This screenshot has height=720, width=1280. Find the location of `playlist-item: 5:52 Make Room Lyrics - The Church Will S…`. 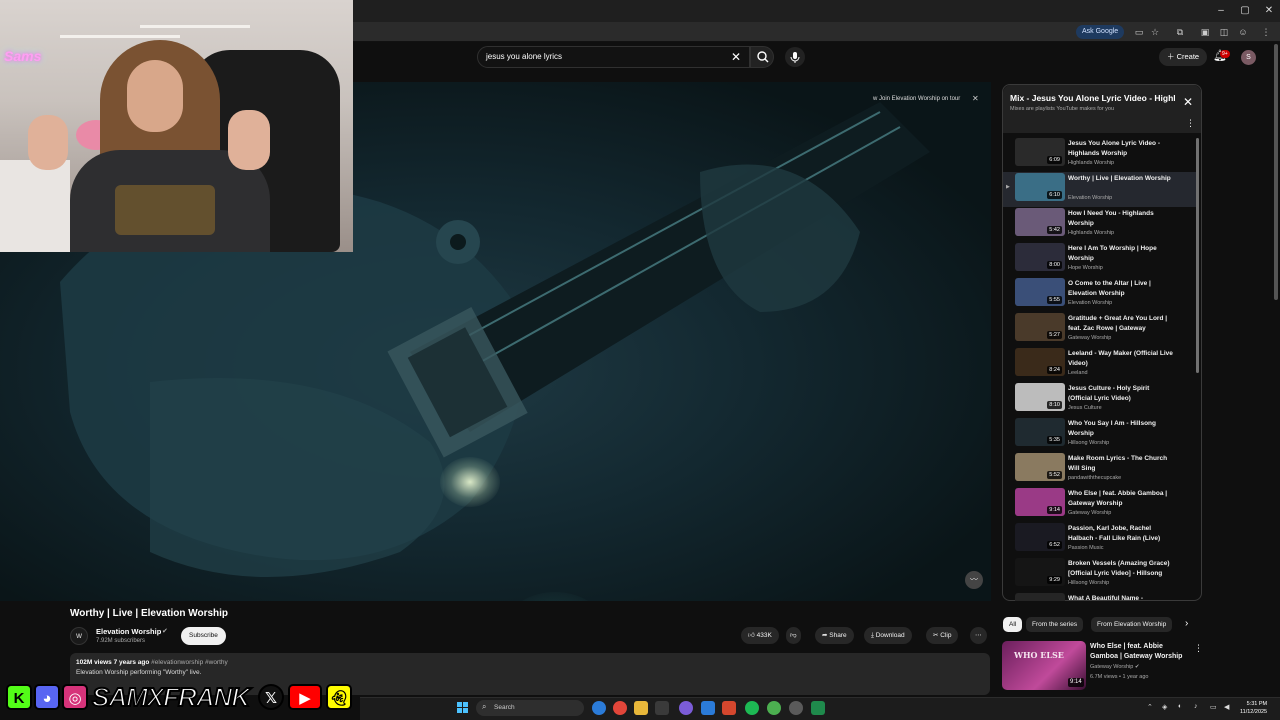

playlist-item: 5:52 Make Room Lyrics - The Church Will S… is located at coordinates (1099, 469).